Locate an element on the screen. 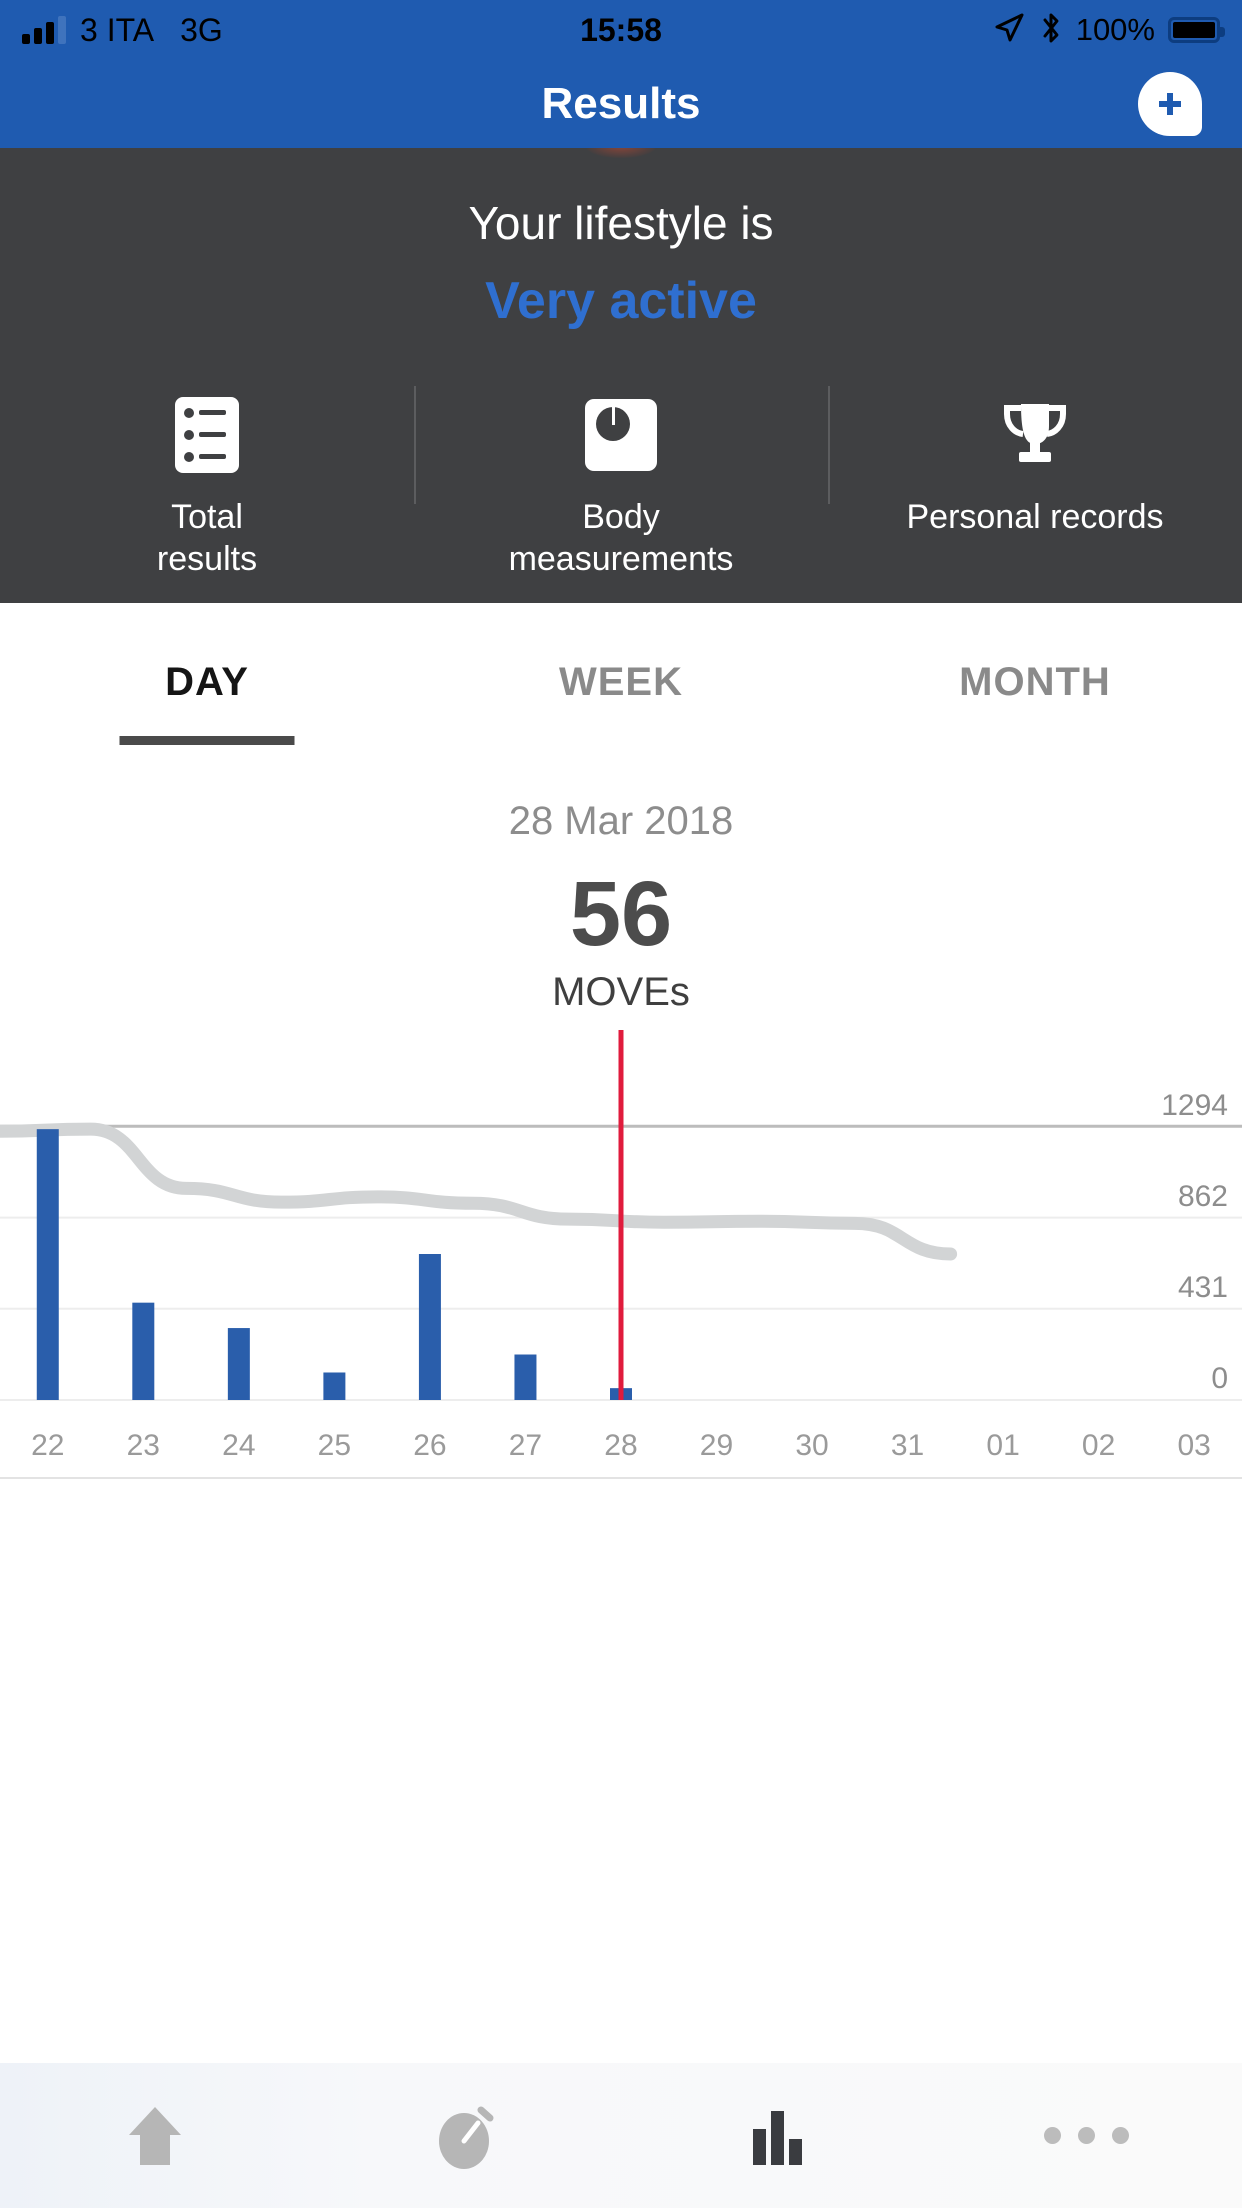  x-axis-tick: 28 is located at coordinates (621, 1446).